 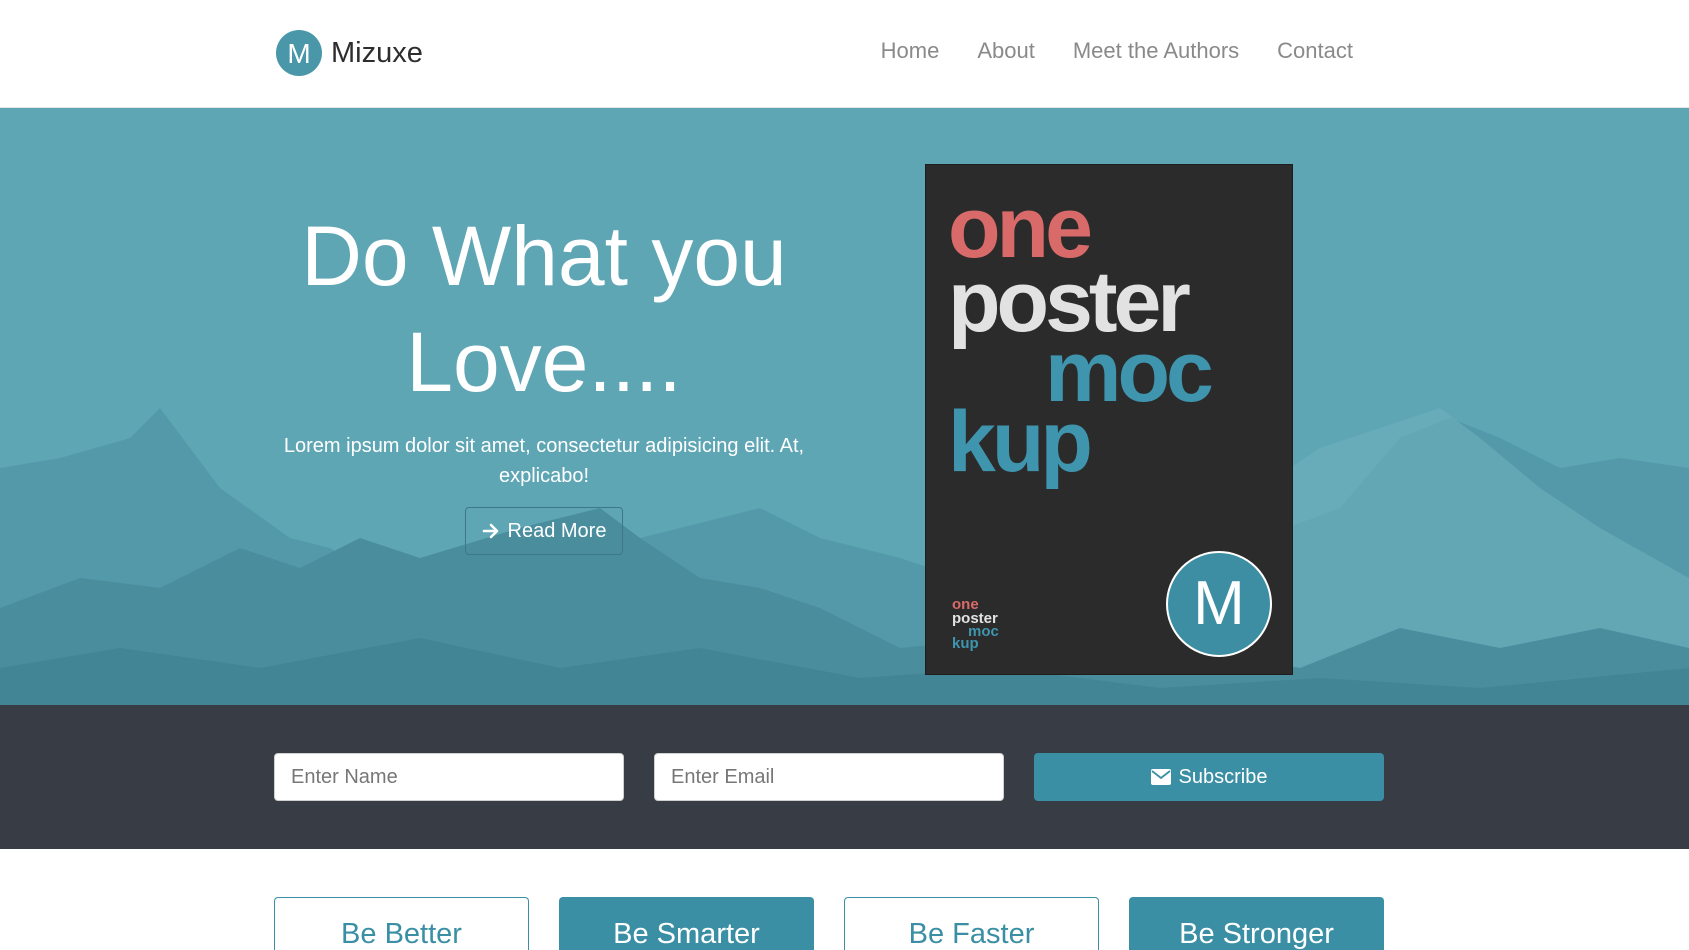 What do you see at coordinates (1223, 776) in the screenshot?
I see `subscribe-label: Subscribe` at bounding box center [1223, 776].